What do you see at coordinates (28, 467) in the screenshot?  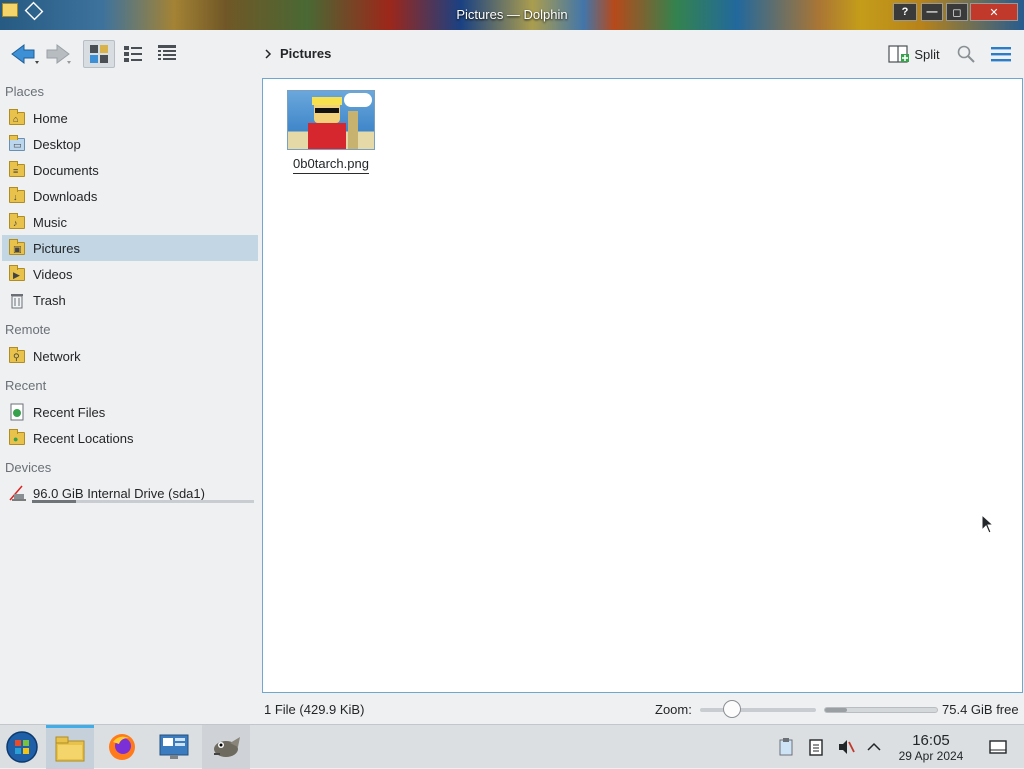 I see `section-header-devices: Devices` at bounding box center [28, 467].